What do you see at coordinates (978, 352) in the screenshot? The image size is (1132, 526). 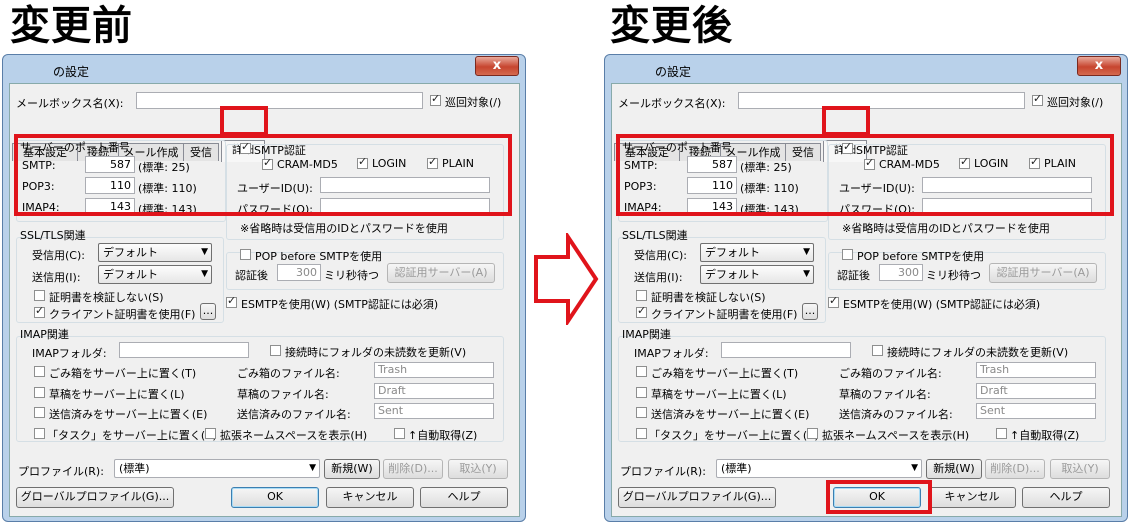 I see `update-unread-label: 接続時にフォルダの未読数を更新(V)` at bounding box center [978, 352].